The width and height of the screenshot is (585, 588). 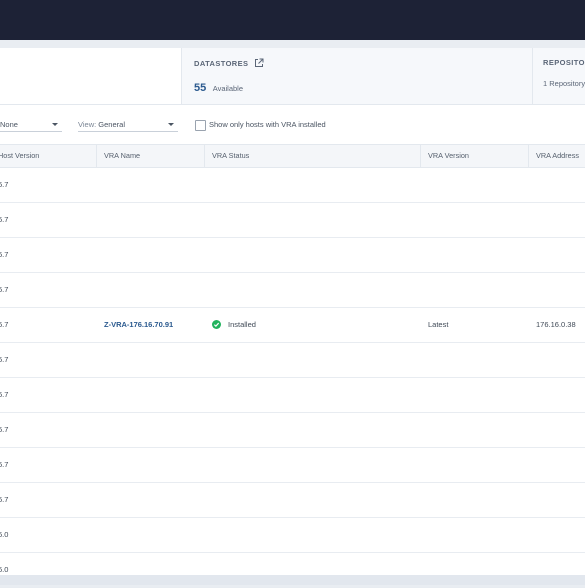 What do you see at coordinates (308, 156) in the screenshot?
I see `column-header-vra-status: VRA Status` at bounding box center [308, 156].